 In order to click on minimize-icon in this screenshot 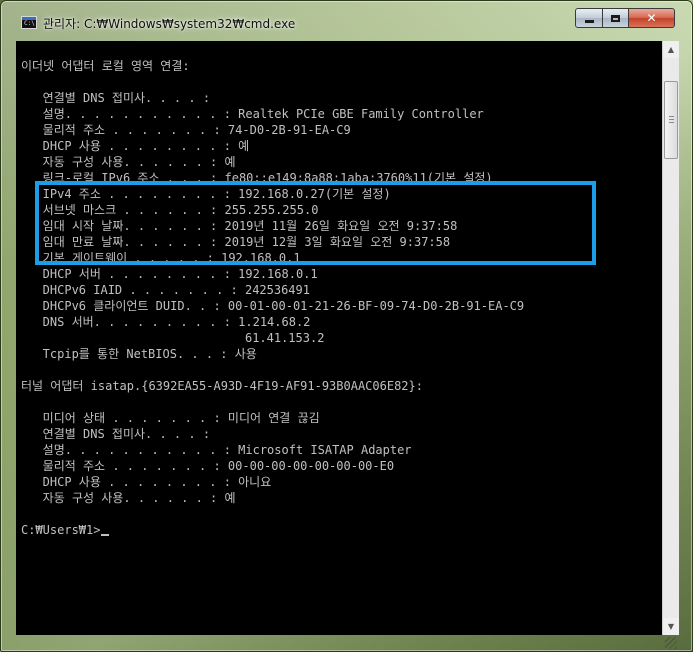, I will do `click(589, 21)`.